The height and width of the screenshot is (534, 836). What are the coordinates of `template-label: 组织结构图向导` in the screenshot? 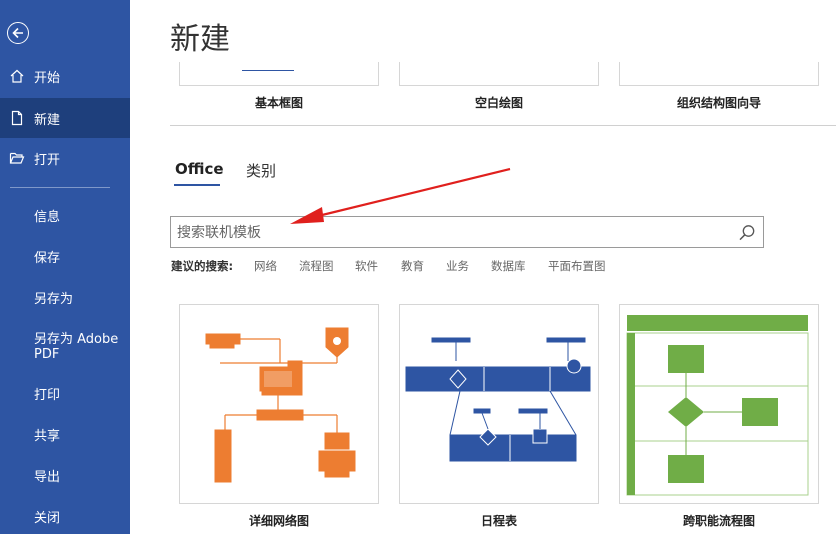 It's located at (719, 102).